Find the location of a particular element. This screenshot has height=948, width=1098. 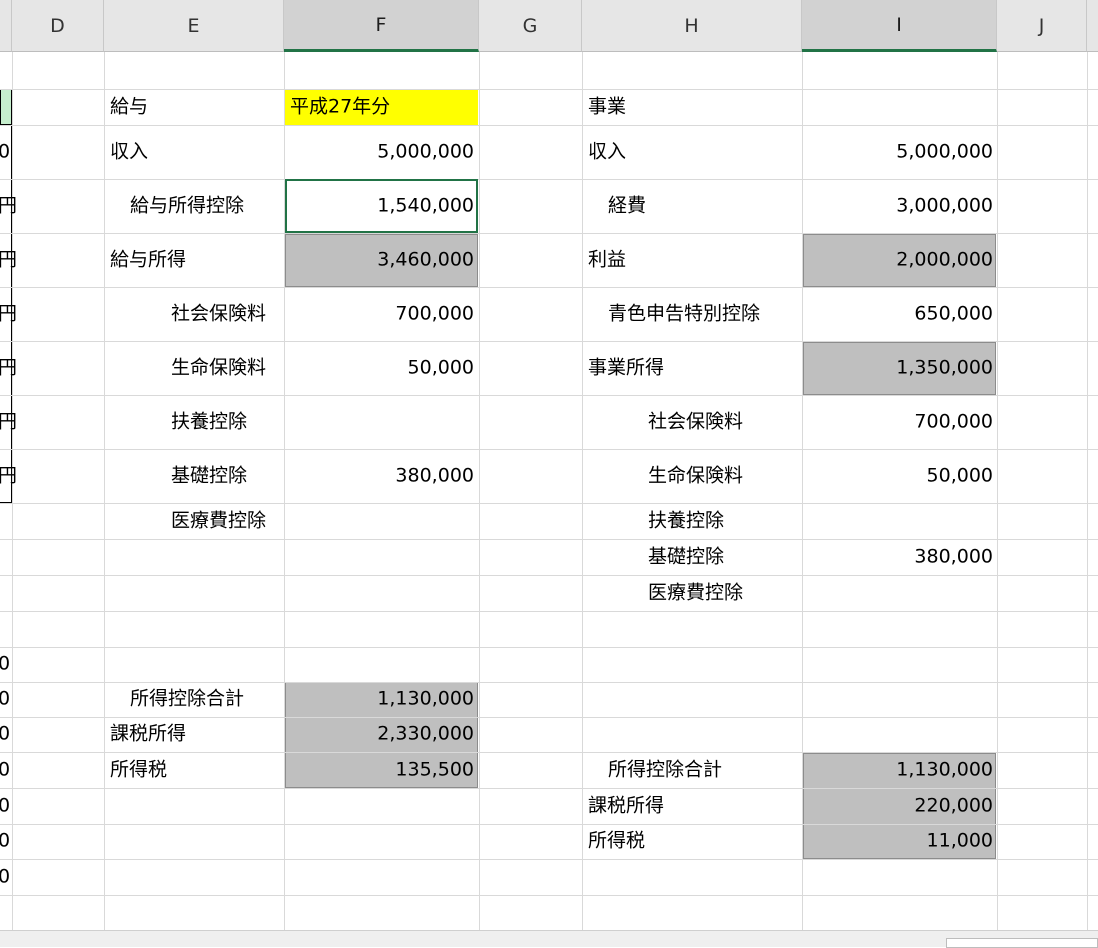

business-profit-label: 利益 is located at coordinates (607, 259).